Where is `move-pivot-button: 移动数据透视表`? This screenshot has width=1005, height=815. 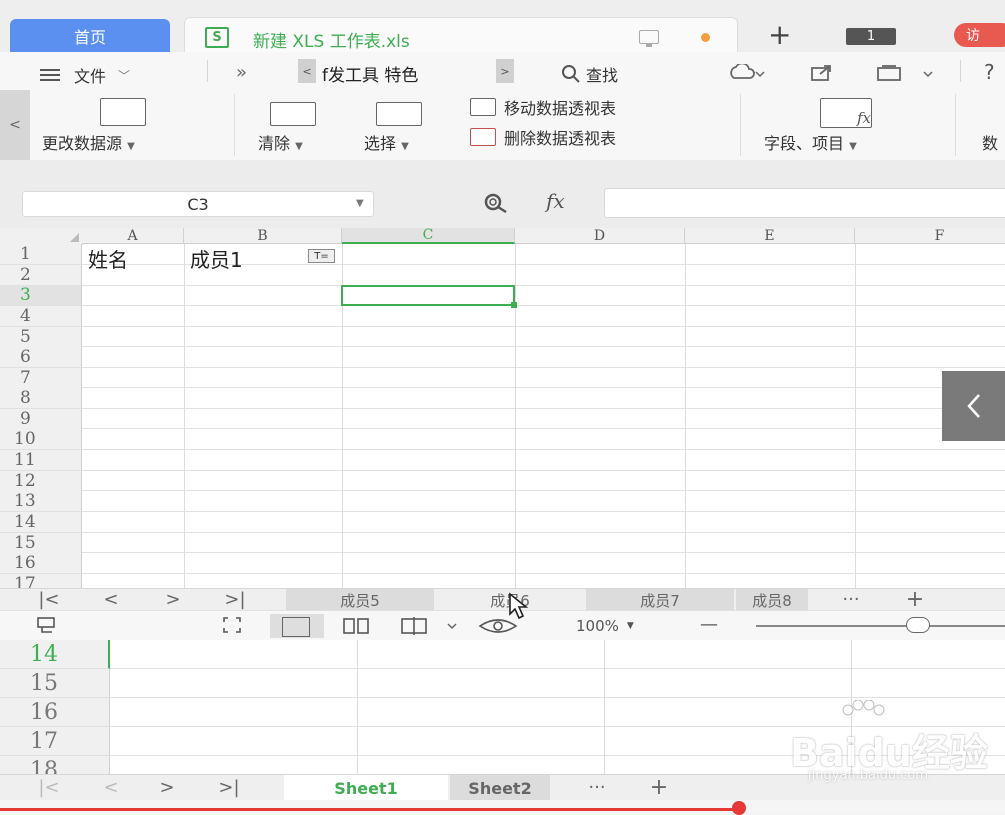
move-pivot-button: 移动数据透视表 is located at coordinates (543, 107).